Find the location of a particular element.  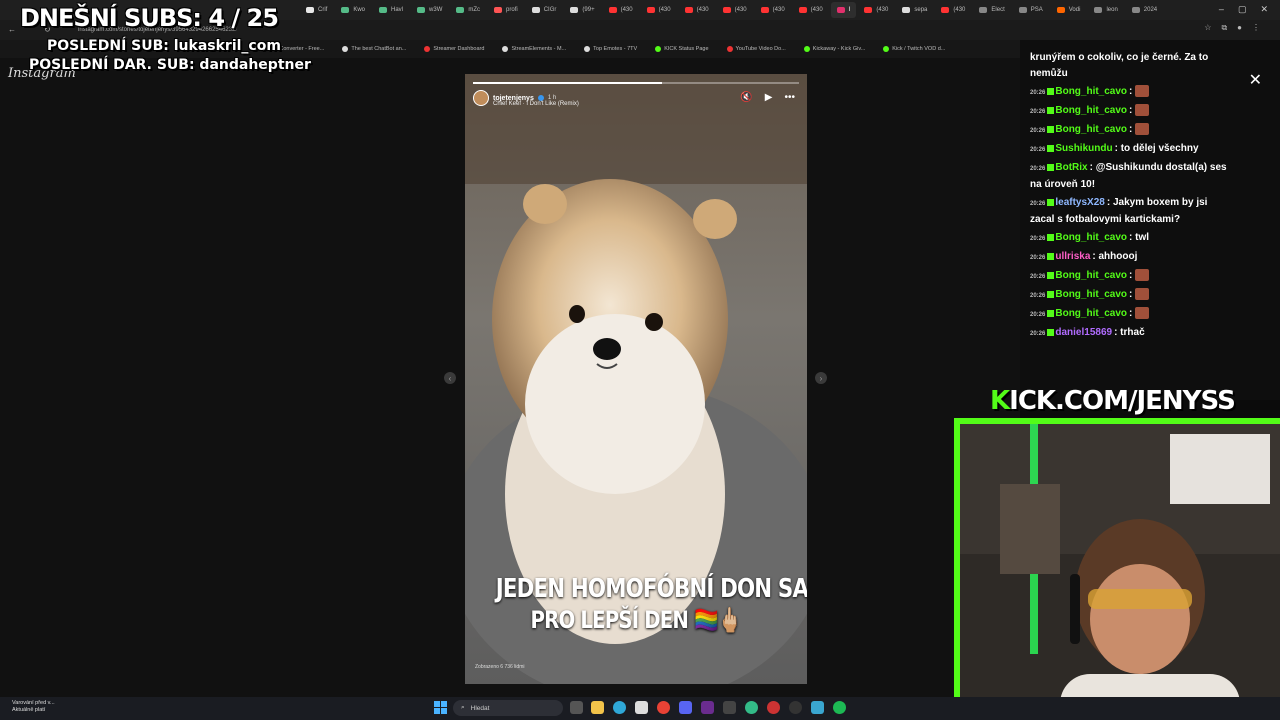

menu-icon: ⋮ is located at coordinates (1256, 28).